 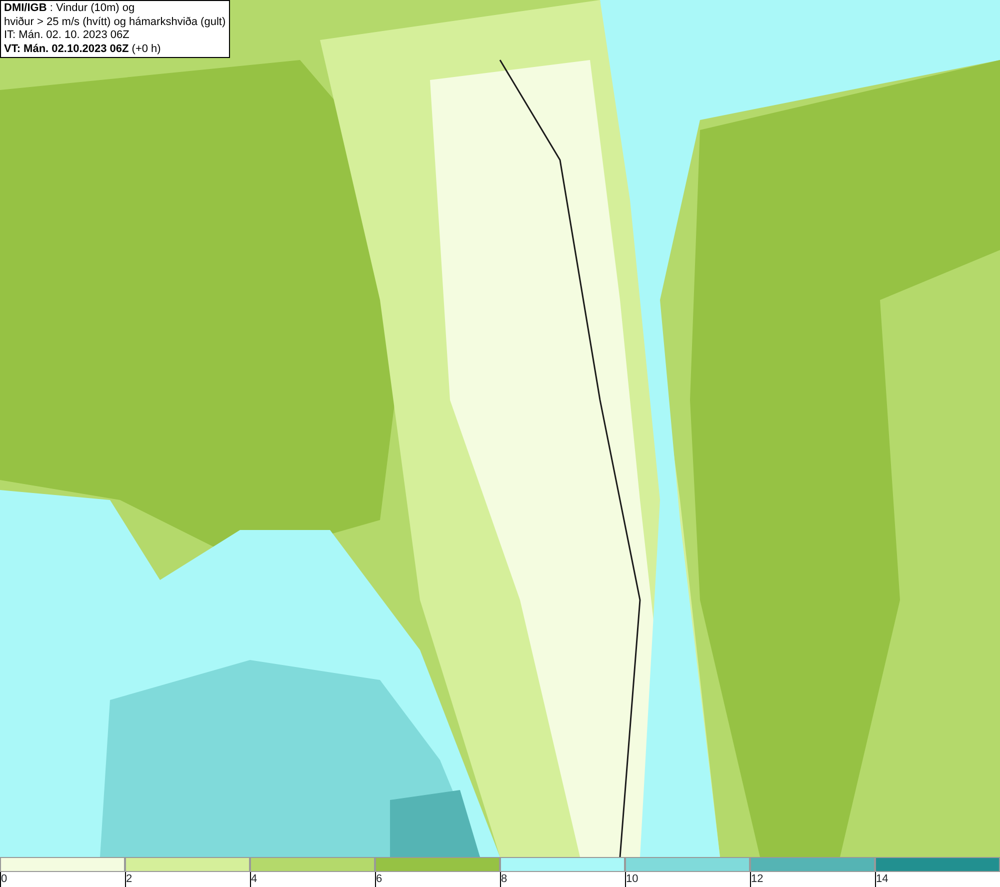 What do you see at coordinates (129, 879) in the screenshot?
I see `legend-tick-label: 2` at bounding box center [129, 879].